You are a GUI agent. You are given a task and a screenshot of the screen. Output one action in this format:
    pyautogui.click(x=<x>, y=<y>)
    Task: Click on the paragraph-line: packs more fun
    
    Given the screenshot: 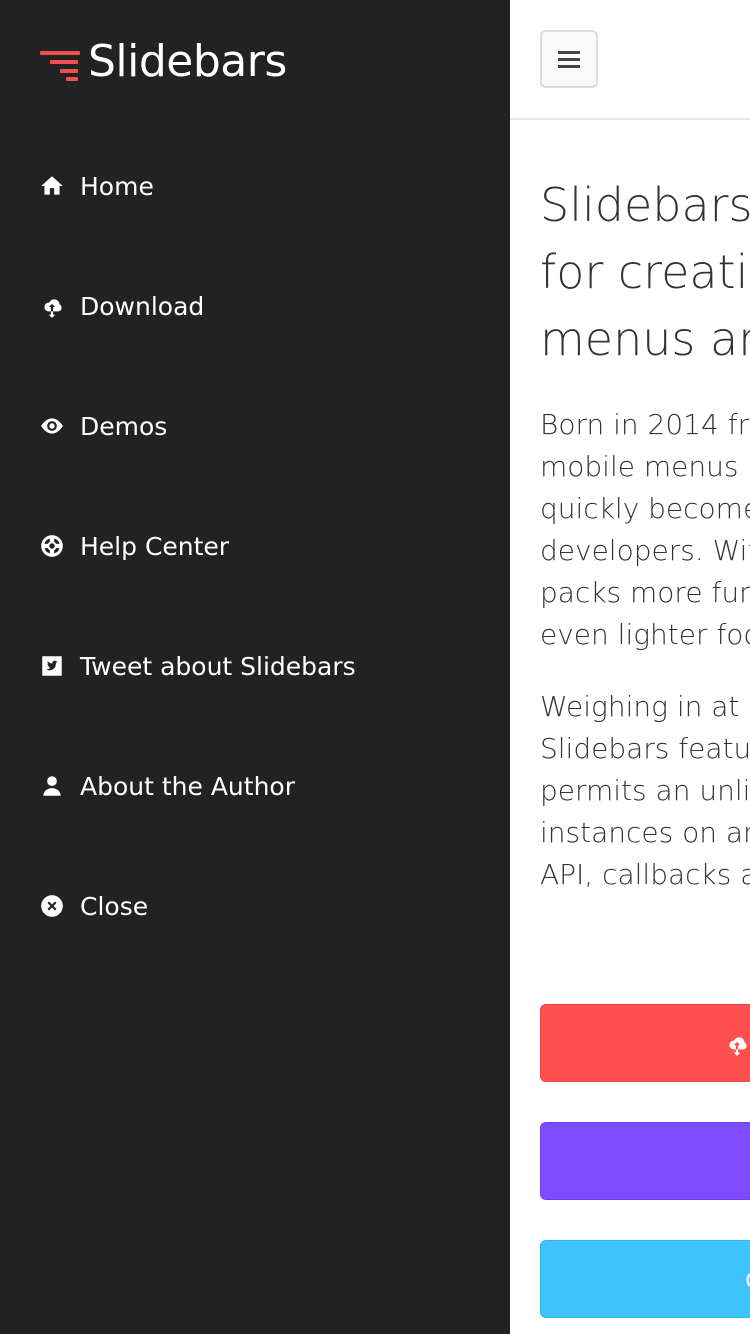 What is the action you would take?
    pyautogui.click(x=645, y=592)
    